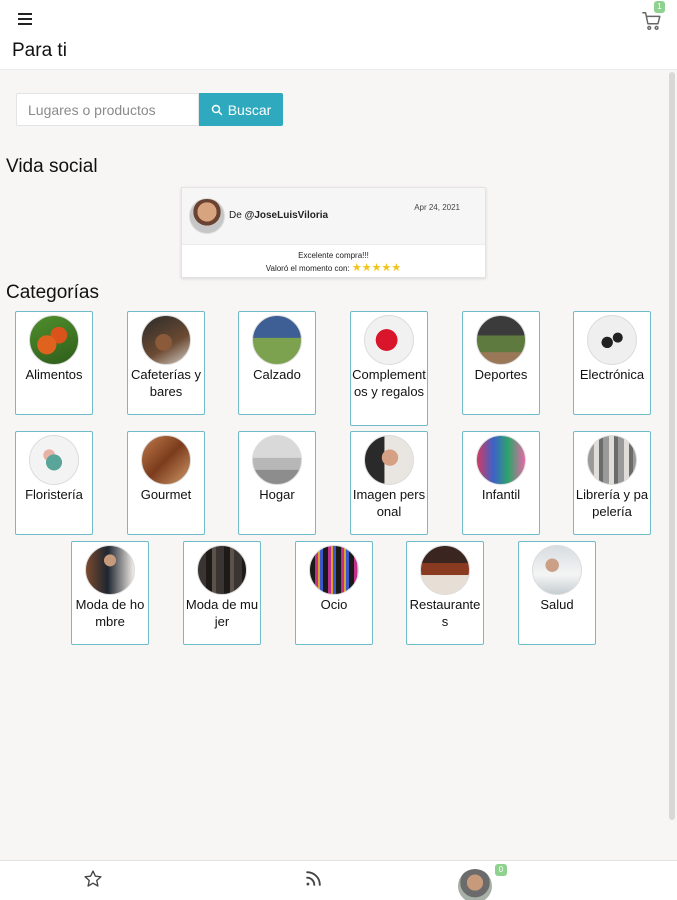  Describe the element at coordinates (445, 613) in the screenshot. I see `category-label: Restaurantes` at that location.